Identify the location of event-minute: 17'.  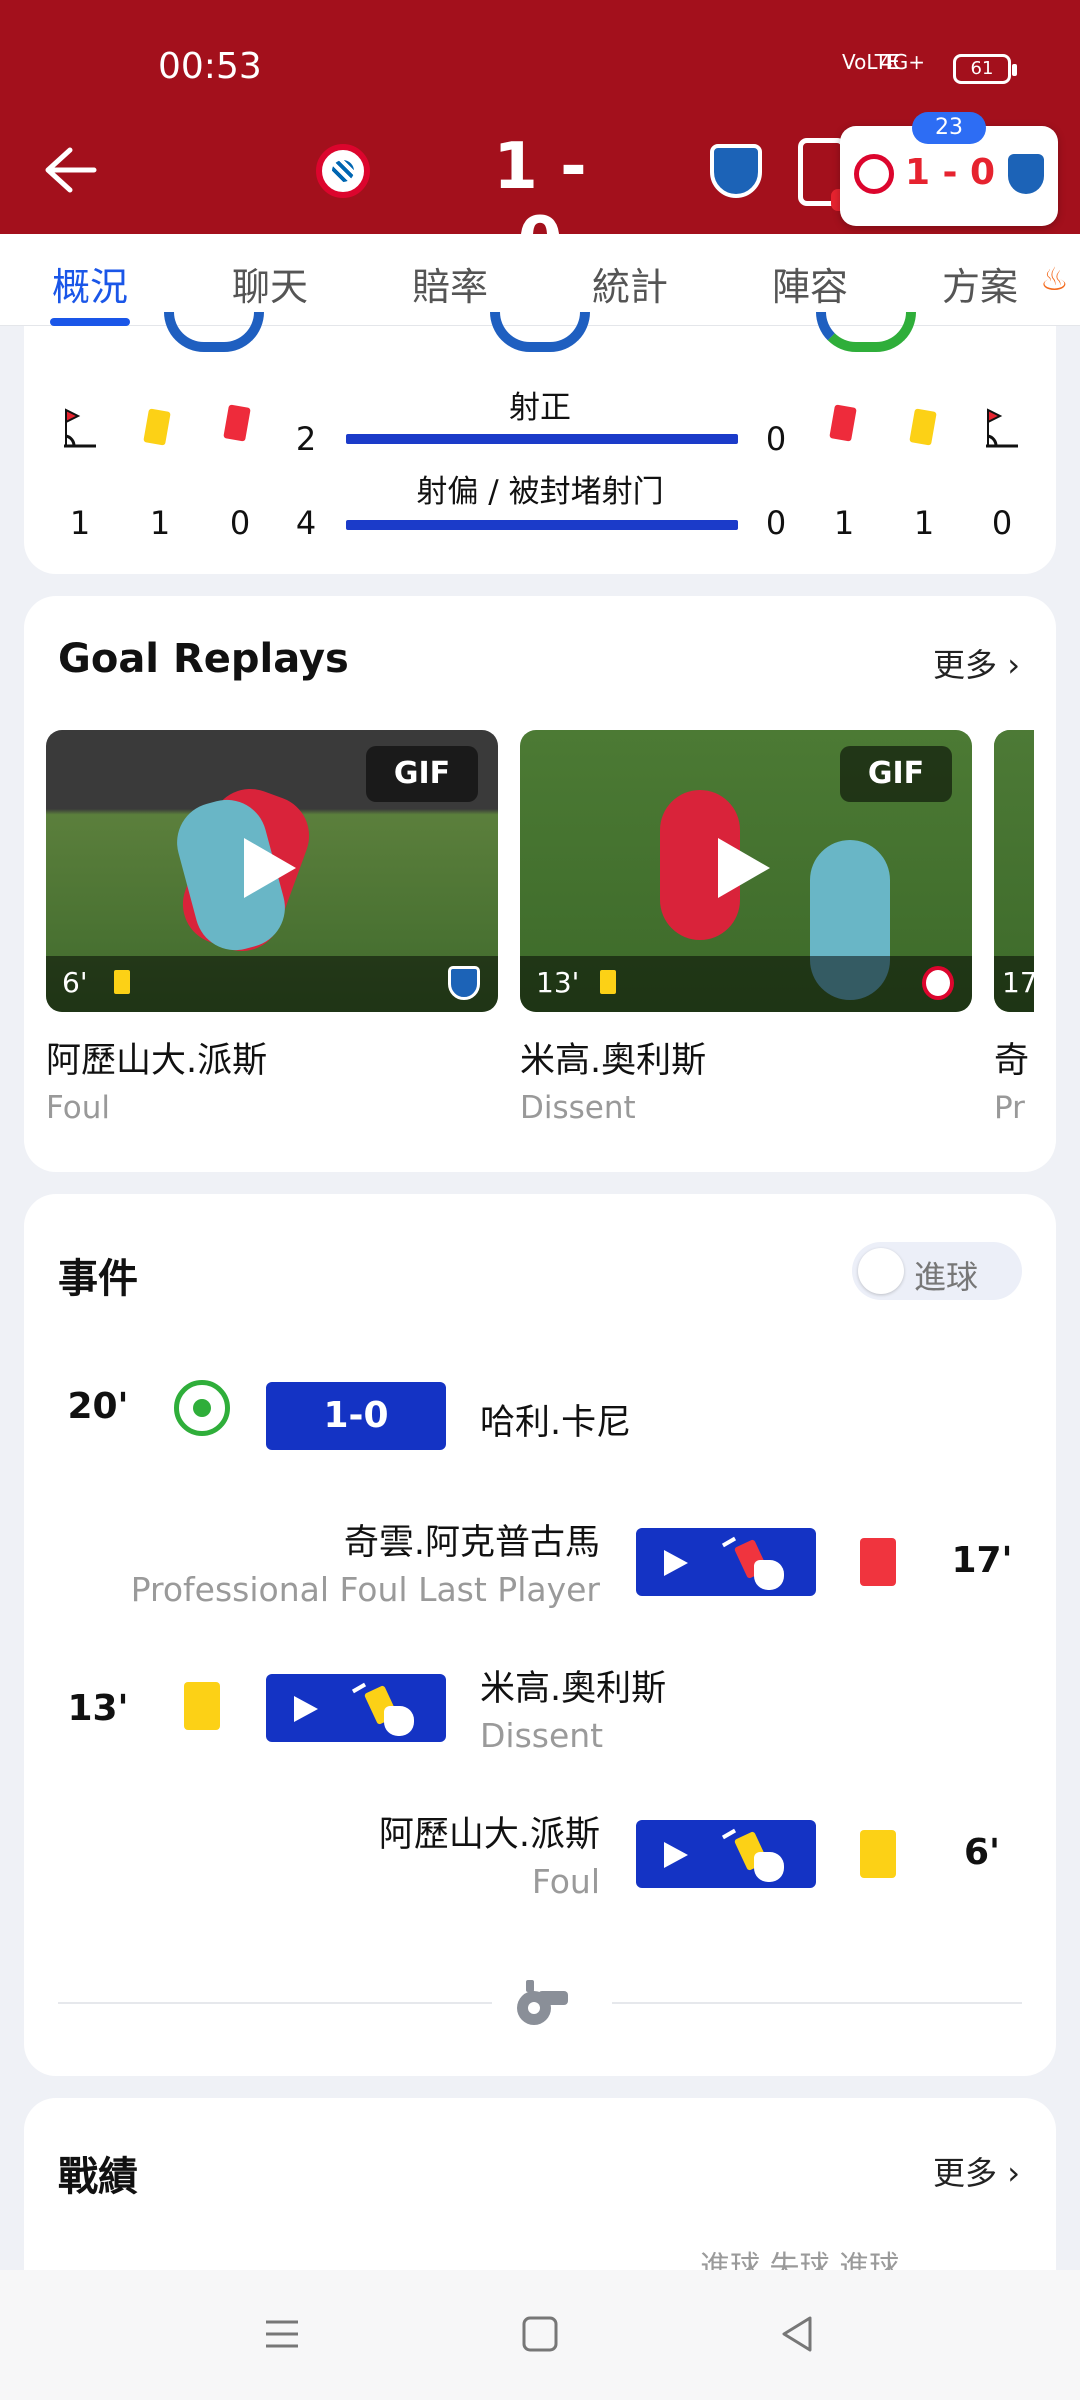
(982, 1560).